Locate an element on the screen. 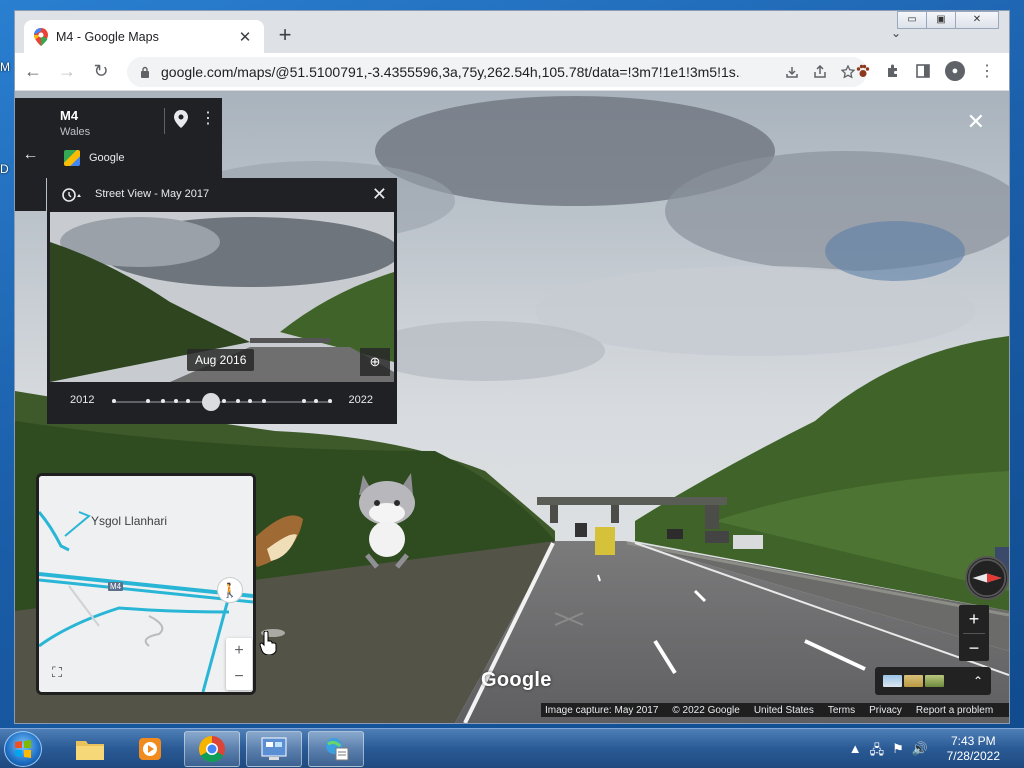 The image size is (1024, 768). minimap-zoom-control: + − is located at coordinates (239, 664).